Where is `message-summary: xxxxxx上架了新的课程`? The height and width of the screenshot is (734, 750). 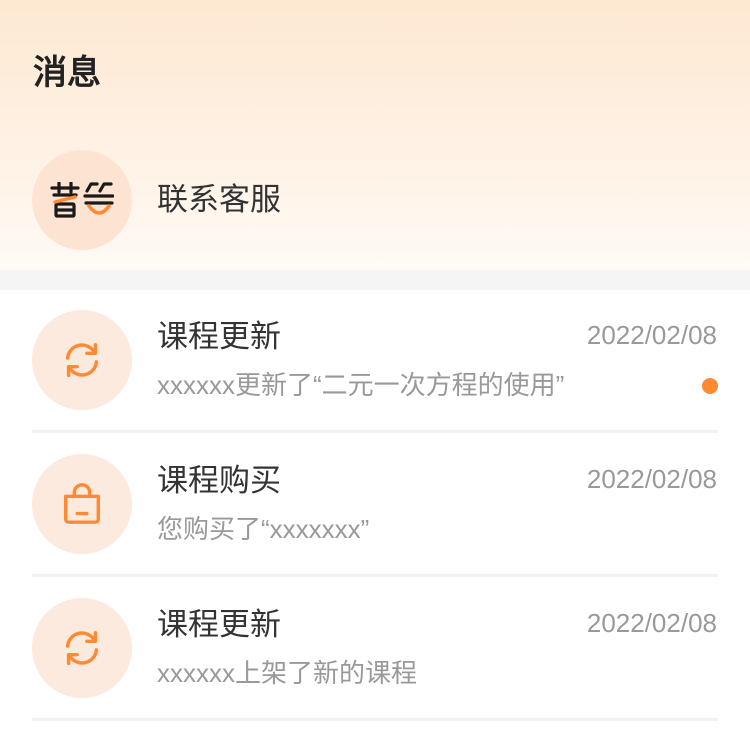 message-summary: xxxxxx上架了新的课程 is located at coordinates (287, 673).